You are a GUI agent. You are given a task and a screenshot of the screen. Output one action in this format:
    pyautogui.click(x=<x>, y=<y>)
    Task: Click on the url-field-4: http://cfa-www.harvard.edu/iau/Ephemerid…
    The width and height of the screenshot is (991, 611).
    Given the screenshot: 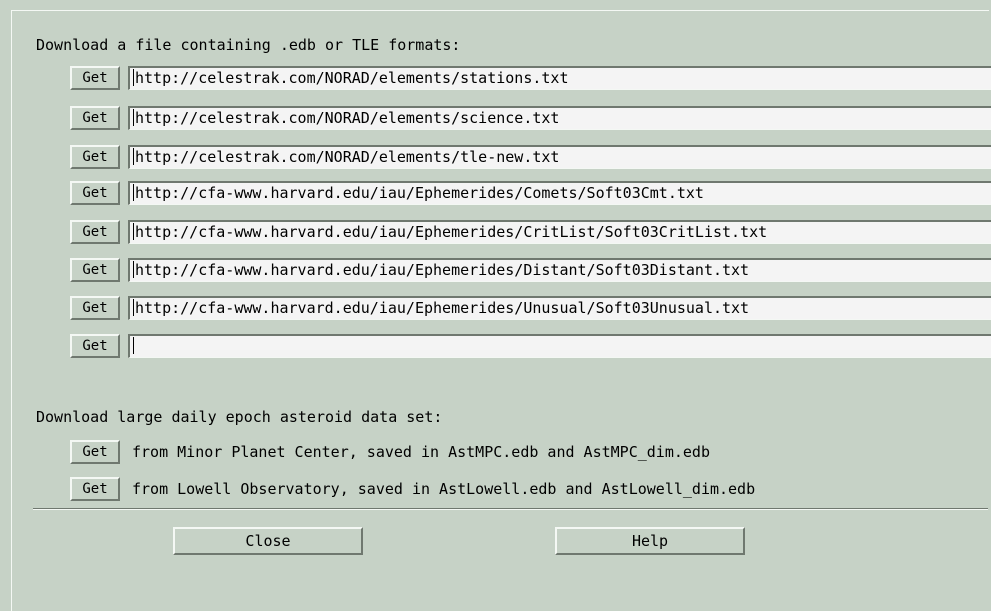 What is the action you would take?
    pyautogui.click(x=559, y=193)
    